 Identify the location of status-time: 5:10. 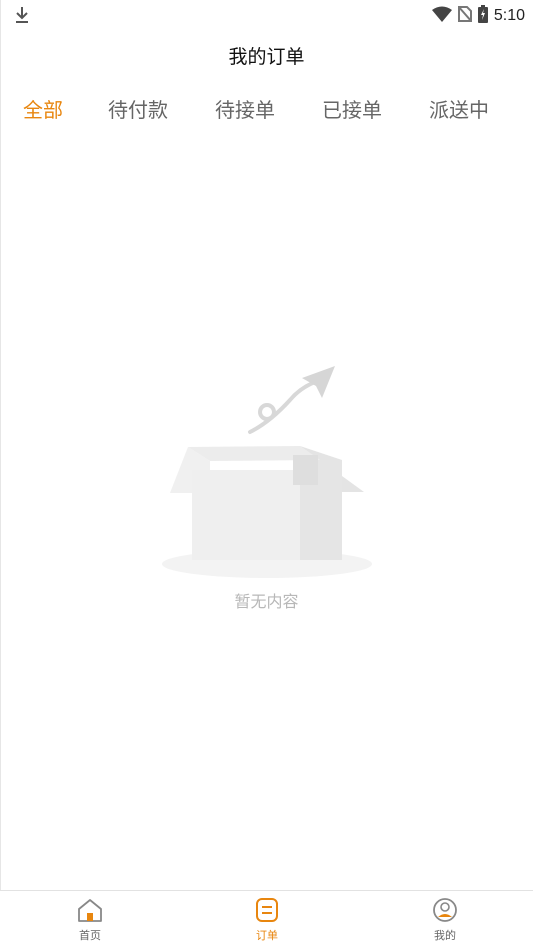
(509, 15).